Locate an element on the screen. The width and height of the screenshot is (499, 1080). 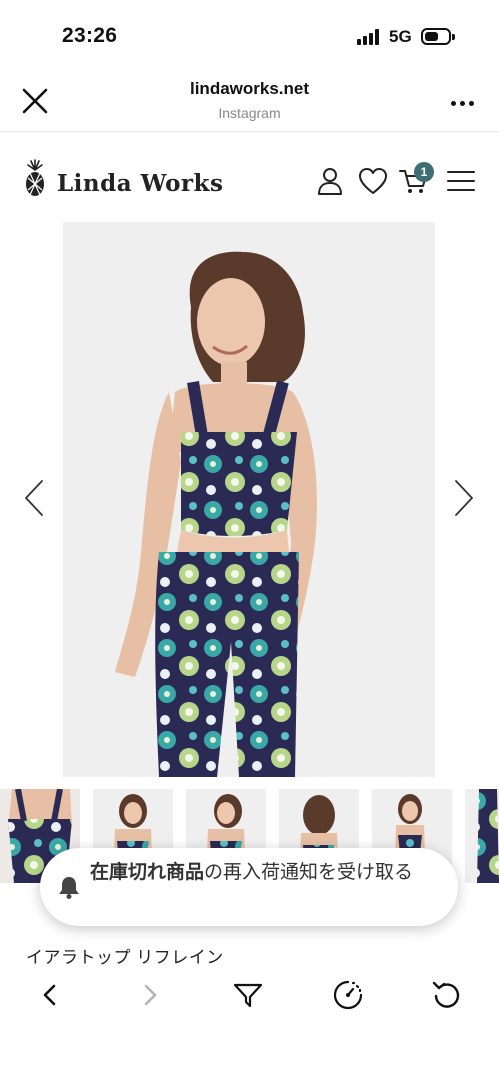
restock-notify-text-bold: 在庫切れ商品 is located at coordinates (147, 872).